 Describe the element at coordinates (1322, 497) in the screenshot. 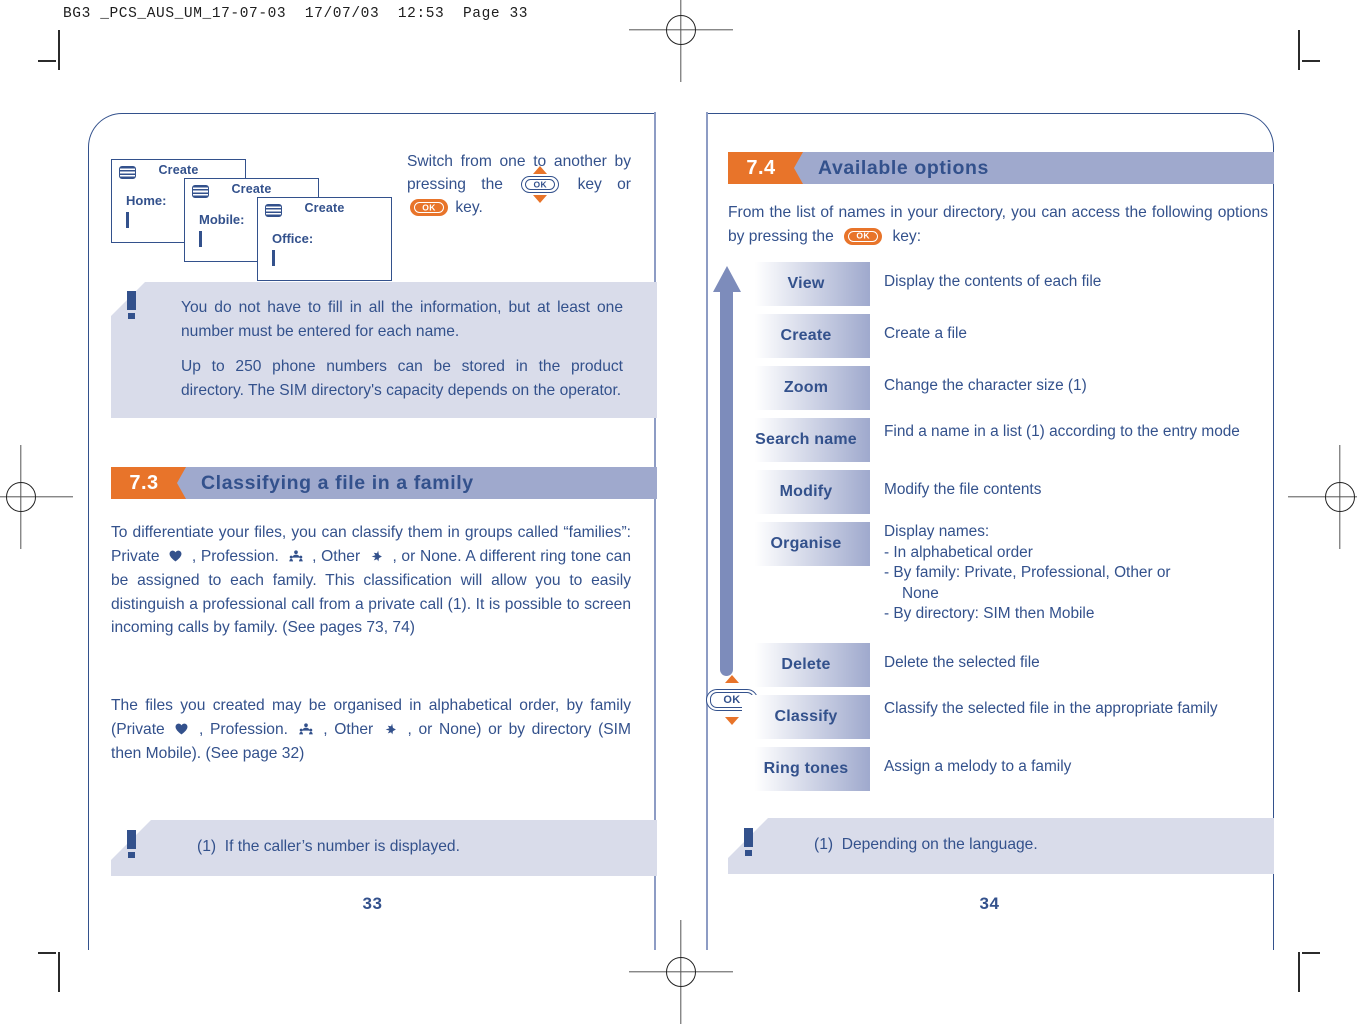

I see `registration-mark-right` at that location.